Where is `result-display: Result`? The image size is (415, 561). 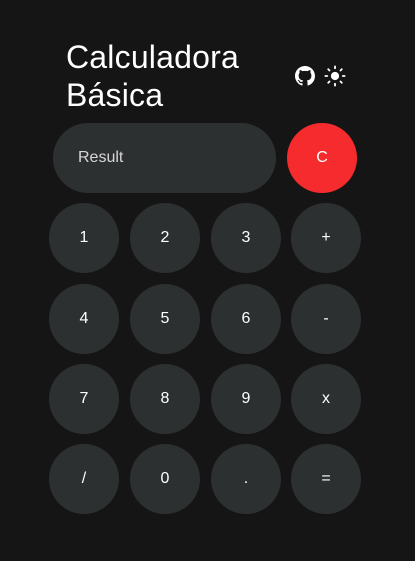
result-display: Result is located at coordinates (164, 158).